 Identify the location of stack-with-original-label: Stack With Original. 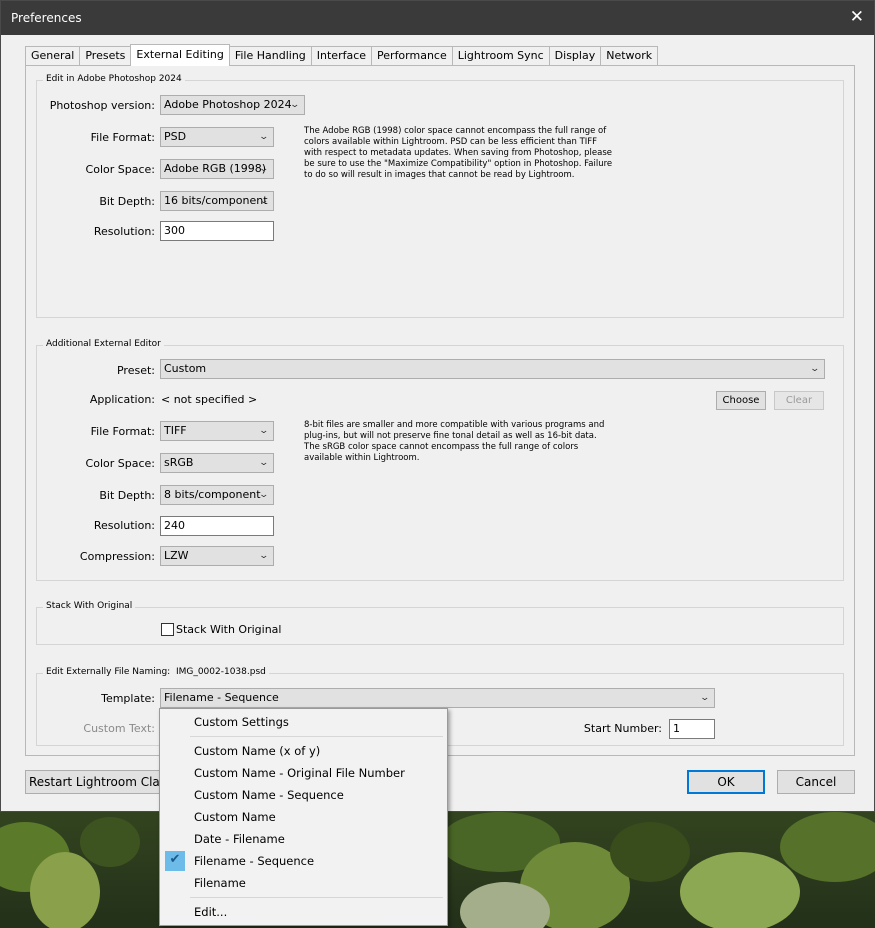
(229, 629).